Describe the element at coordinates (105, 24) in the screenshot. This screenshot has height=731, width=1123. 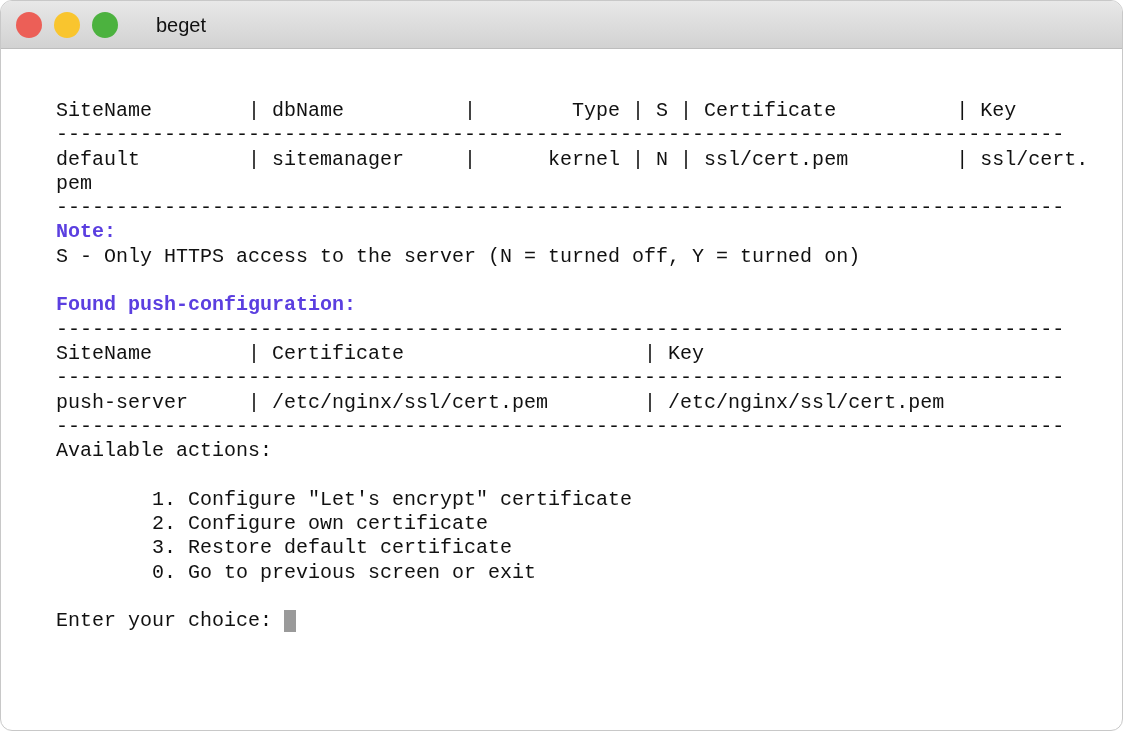
I see `maximize-button` at that location.